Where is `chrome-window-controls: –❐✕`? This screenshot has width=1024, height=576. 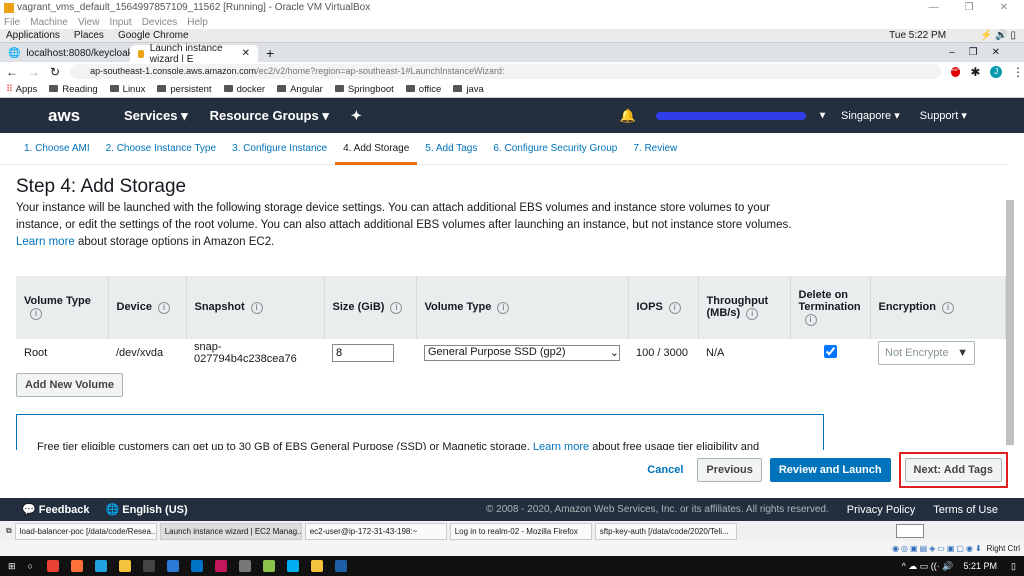 chrome-window-controls: –❐✕ is located at coordinates (986, 52).